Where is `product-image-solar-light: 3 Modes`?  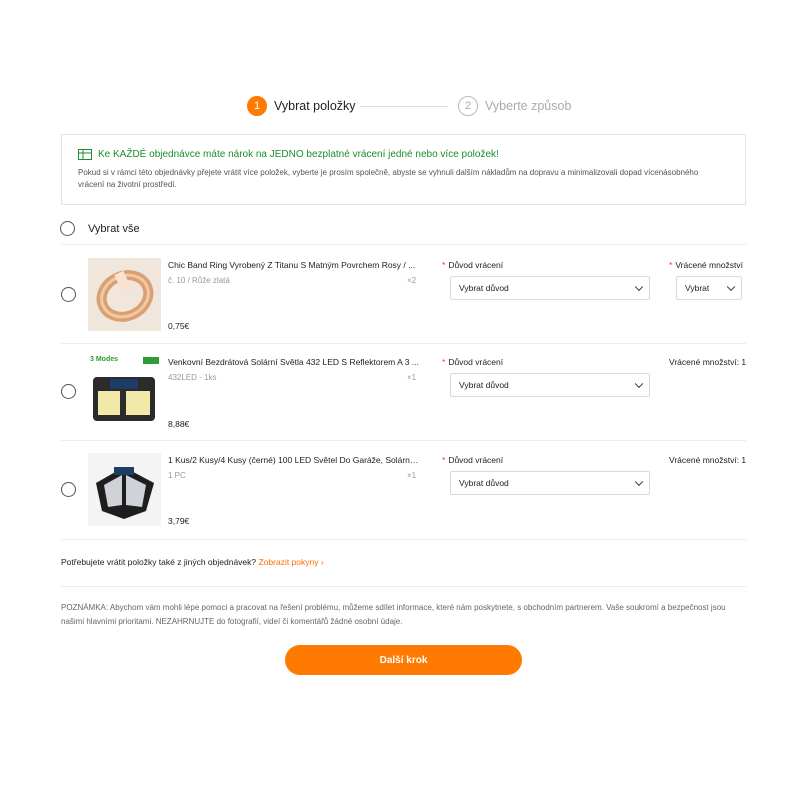
product-image-solar-light: 3 Modes is located at coordinates (124, 391).